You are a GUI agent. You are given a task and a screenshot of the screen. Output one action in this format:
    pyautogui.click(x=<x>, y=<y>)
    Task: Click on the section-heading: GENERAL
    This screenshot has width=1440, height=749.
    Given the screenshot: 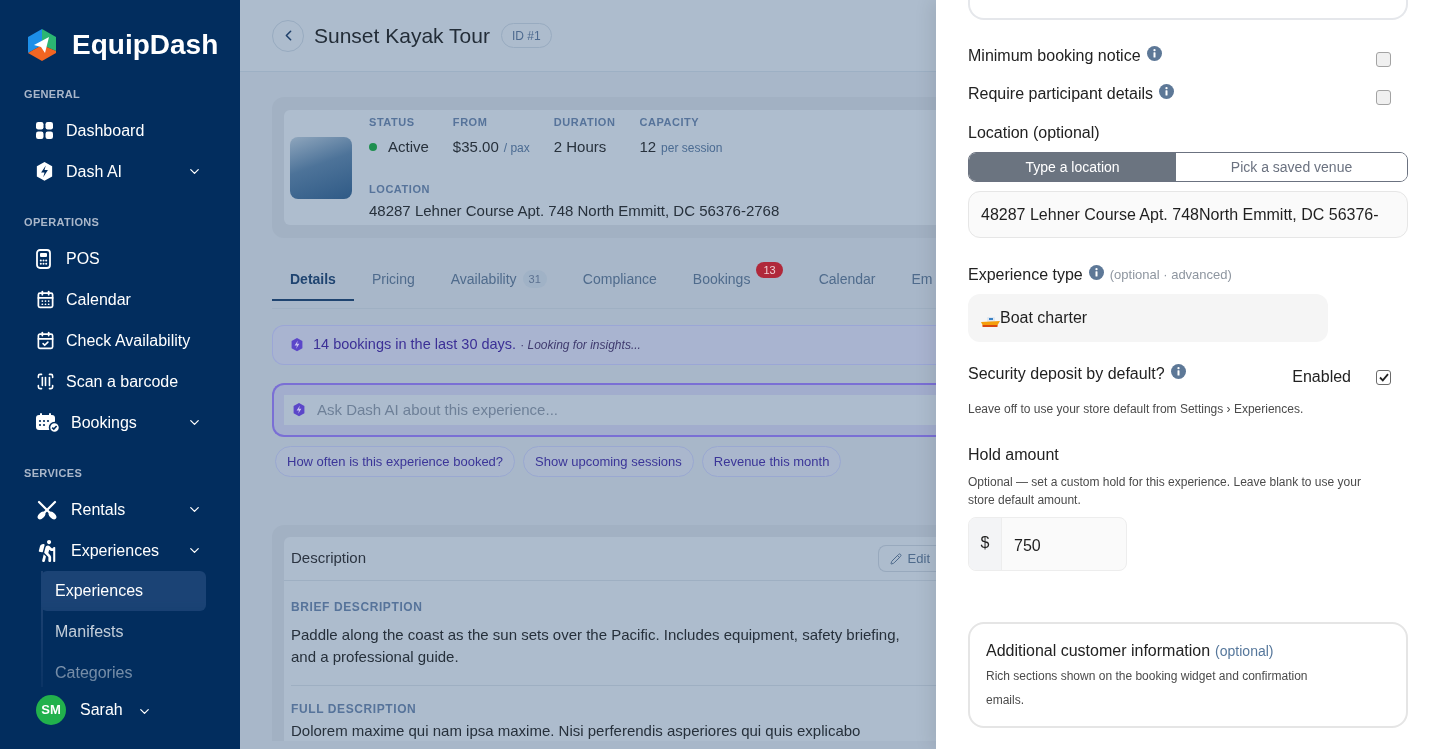 What is the action you would take?
    pyautogui.click(x=52, y=94)
    